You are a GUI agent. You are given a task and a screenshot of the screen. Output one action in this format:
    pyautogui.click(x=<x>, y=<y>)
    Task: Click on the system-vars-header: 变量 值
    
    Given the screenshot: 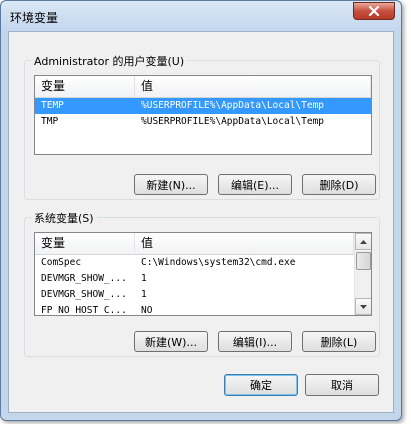 What is the action you would take?
    pyautogui.click(x=194, y=244)
    